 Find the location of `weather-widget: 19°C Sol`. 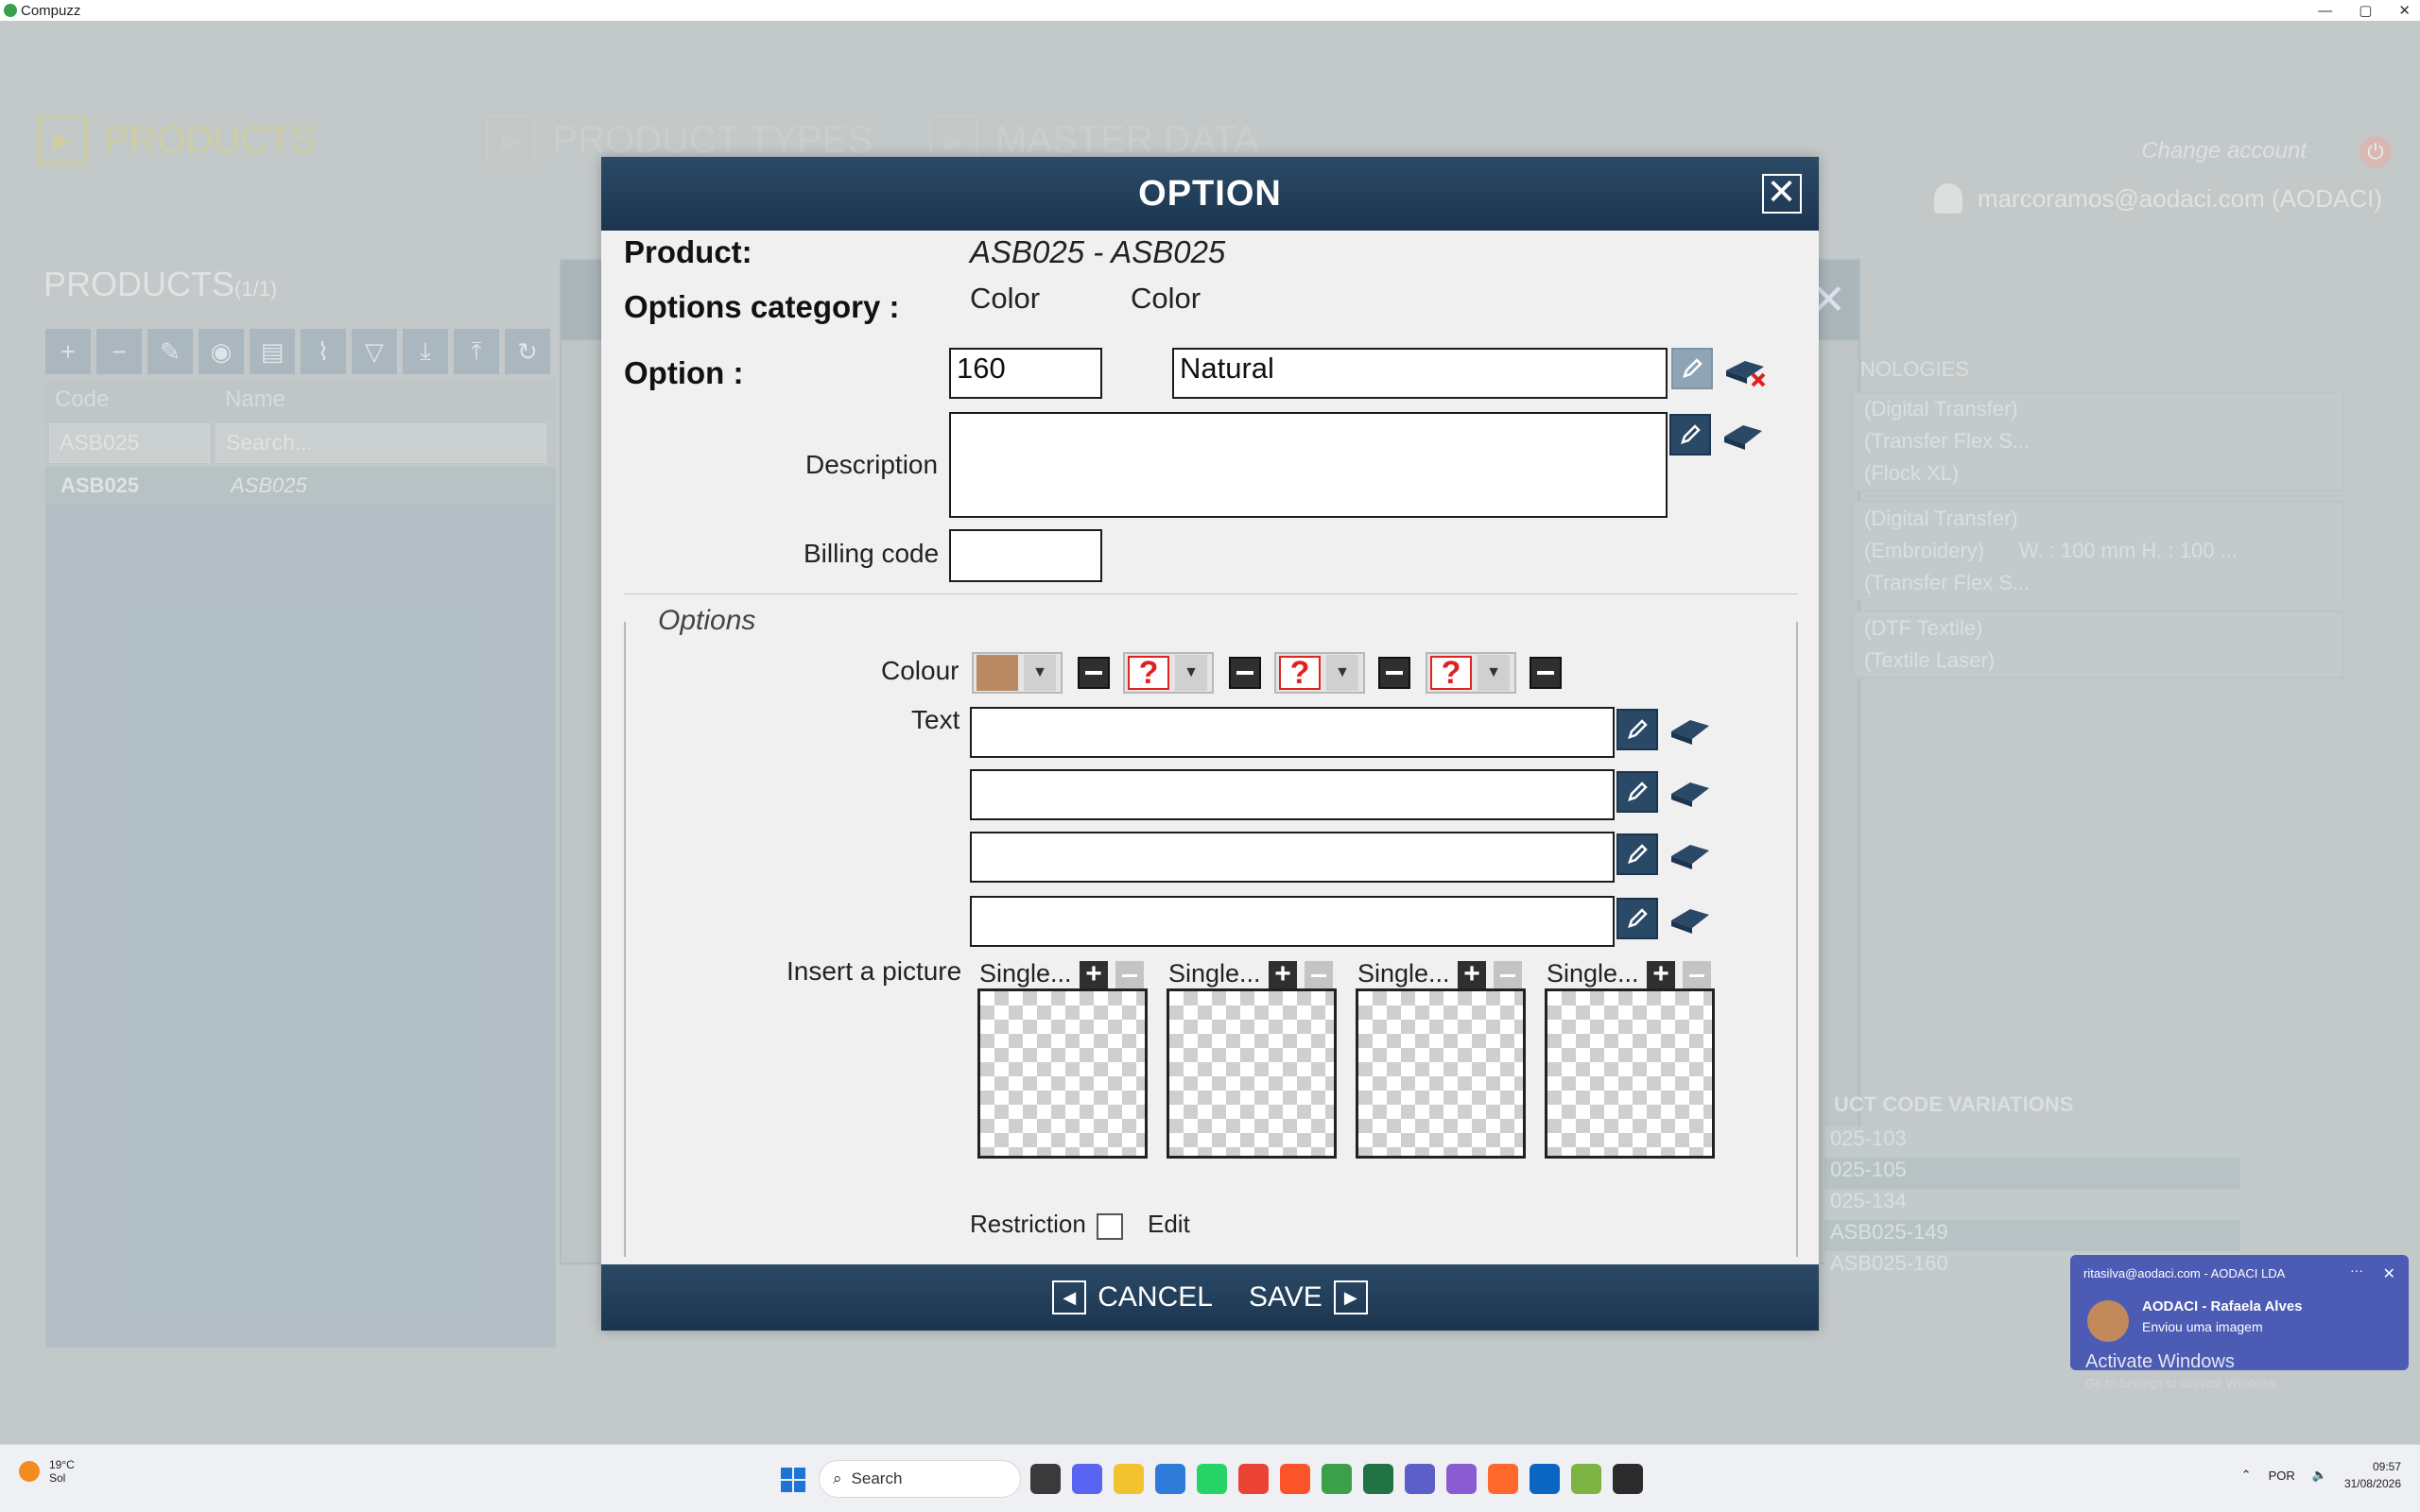

weather-widget: 19°C Sol is located at coordinates (47, 1471).